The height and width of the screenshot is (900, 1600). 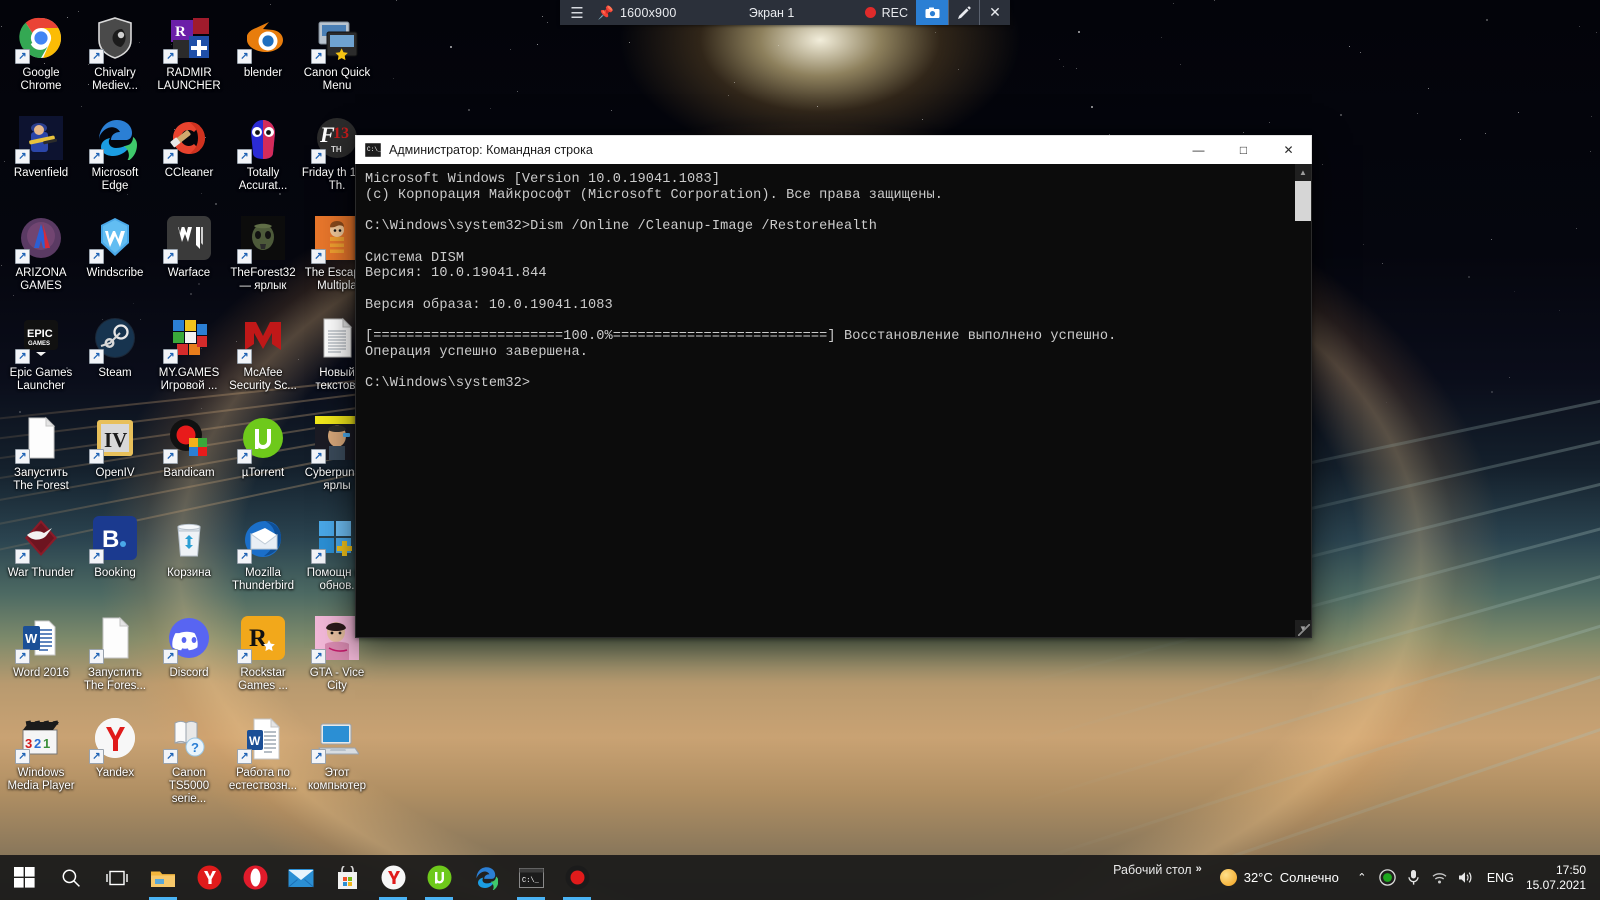 What do you see at coordinates (531, 877) in the screenshot?
I see `command-prompt-button: C:\_` at bounding box center [531, 877].